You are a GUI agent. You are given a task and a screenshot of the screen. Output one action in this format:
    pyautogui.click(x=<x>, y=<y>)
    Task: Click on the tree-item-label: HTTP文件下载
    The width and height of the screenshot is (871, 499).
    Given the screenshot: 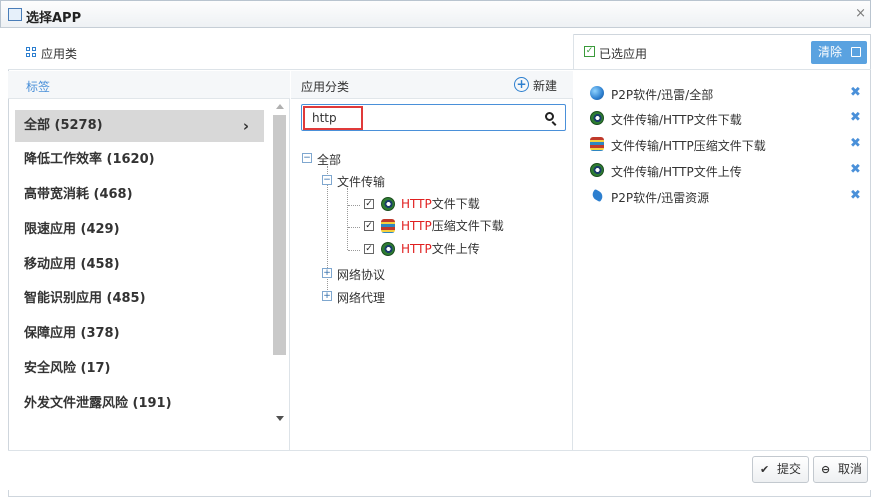 What is the action you would take?
    pyautogui.click(x=440, y=203)
    